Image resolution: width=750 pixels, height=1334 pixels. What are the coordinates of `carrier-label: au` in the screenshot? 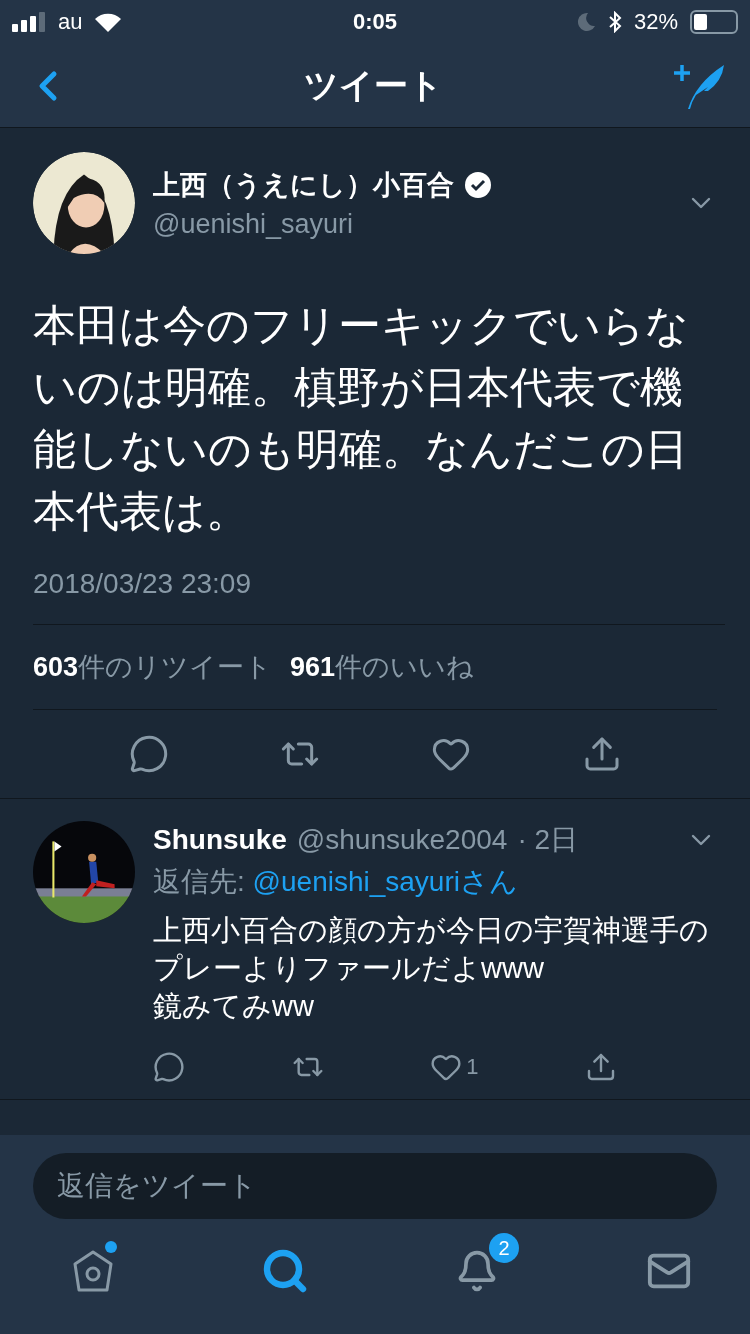 It's located at (70, 22).